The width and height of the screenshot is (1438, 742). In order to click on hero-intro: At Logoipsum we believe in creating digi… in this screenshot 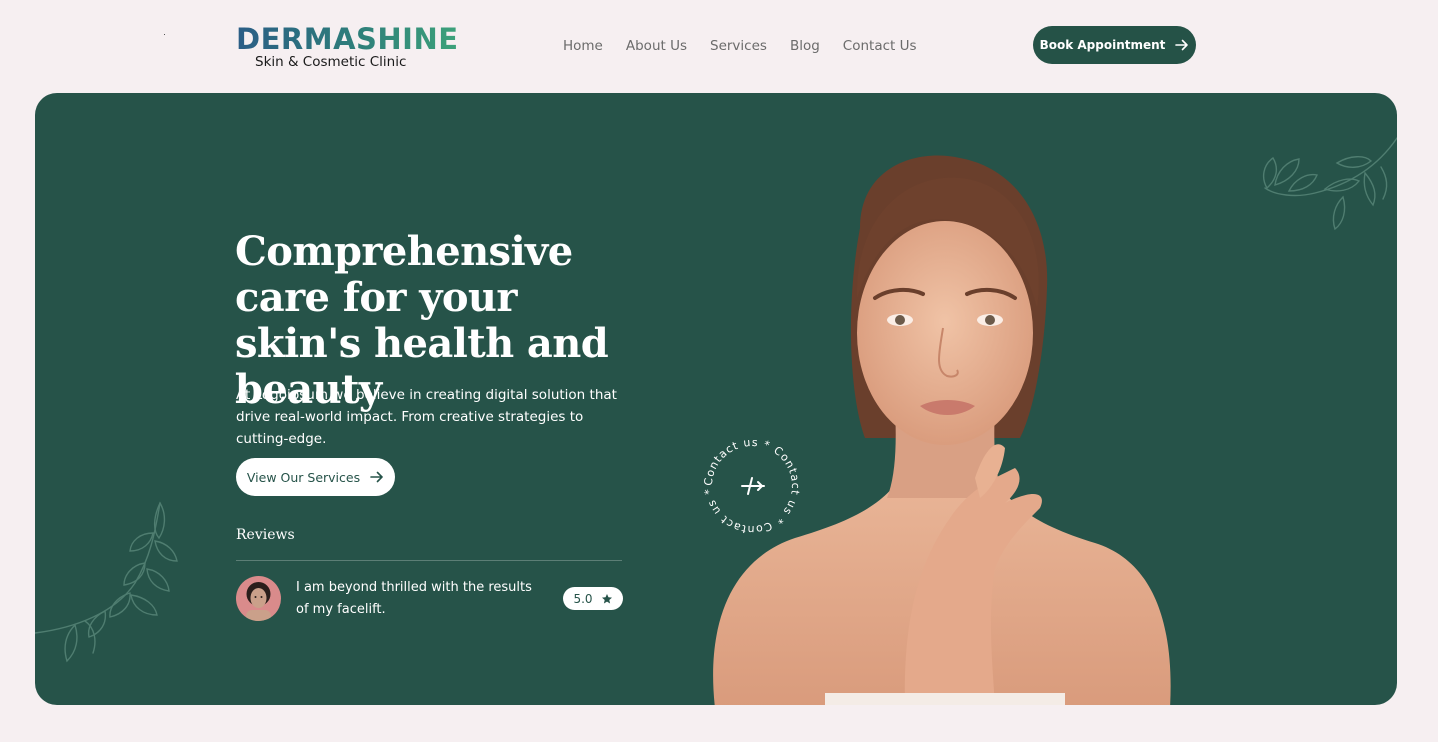, I will do `click(426, 417)`.